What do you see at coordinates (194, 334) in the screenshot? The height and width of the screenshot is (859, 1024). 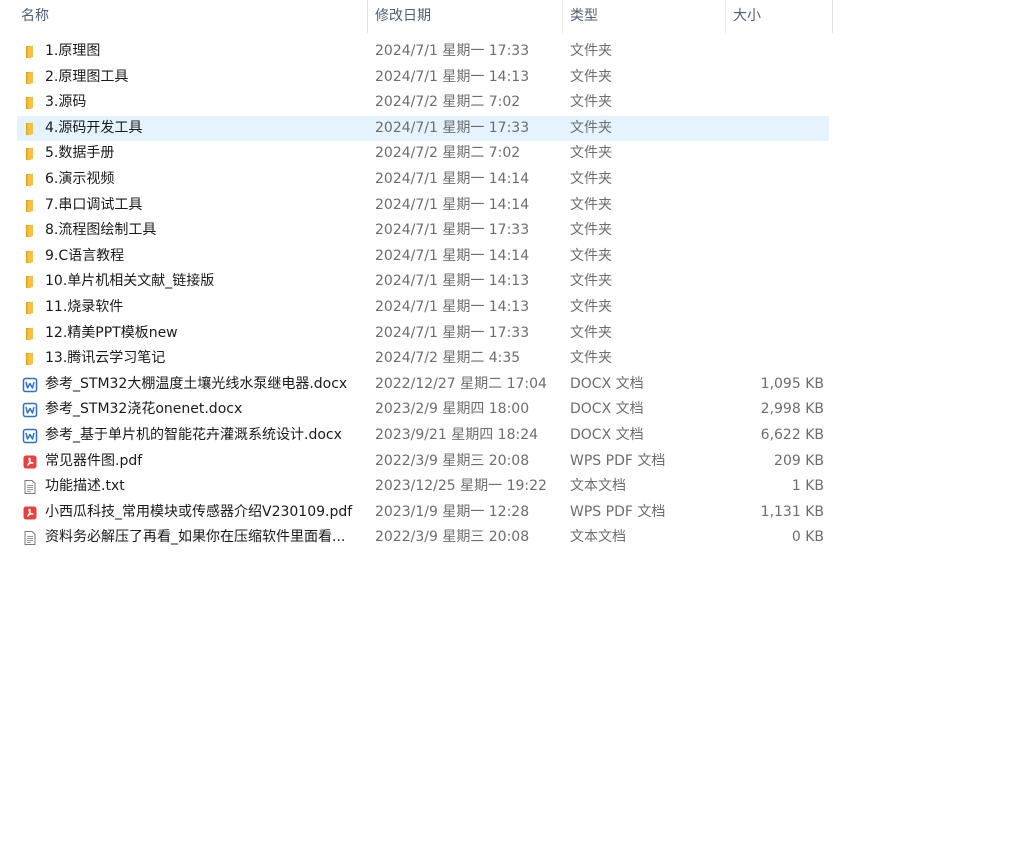 I see `file-name-cell: 12.精美PPT模板new` at bounding box center [194, 334].